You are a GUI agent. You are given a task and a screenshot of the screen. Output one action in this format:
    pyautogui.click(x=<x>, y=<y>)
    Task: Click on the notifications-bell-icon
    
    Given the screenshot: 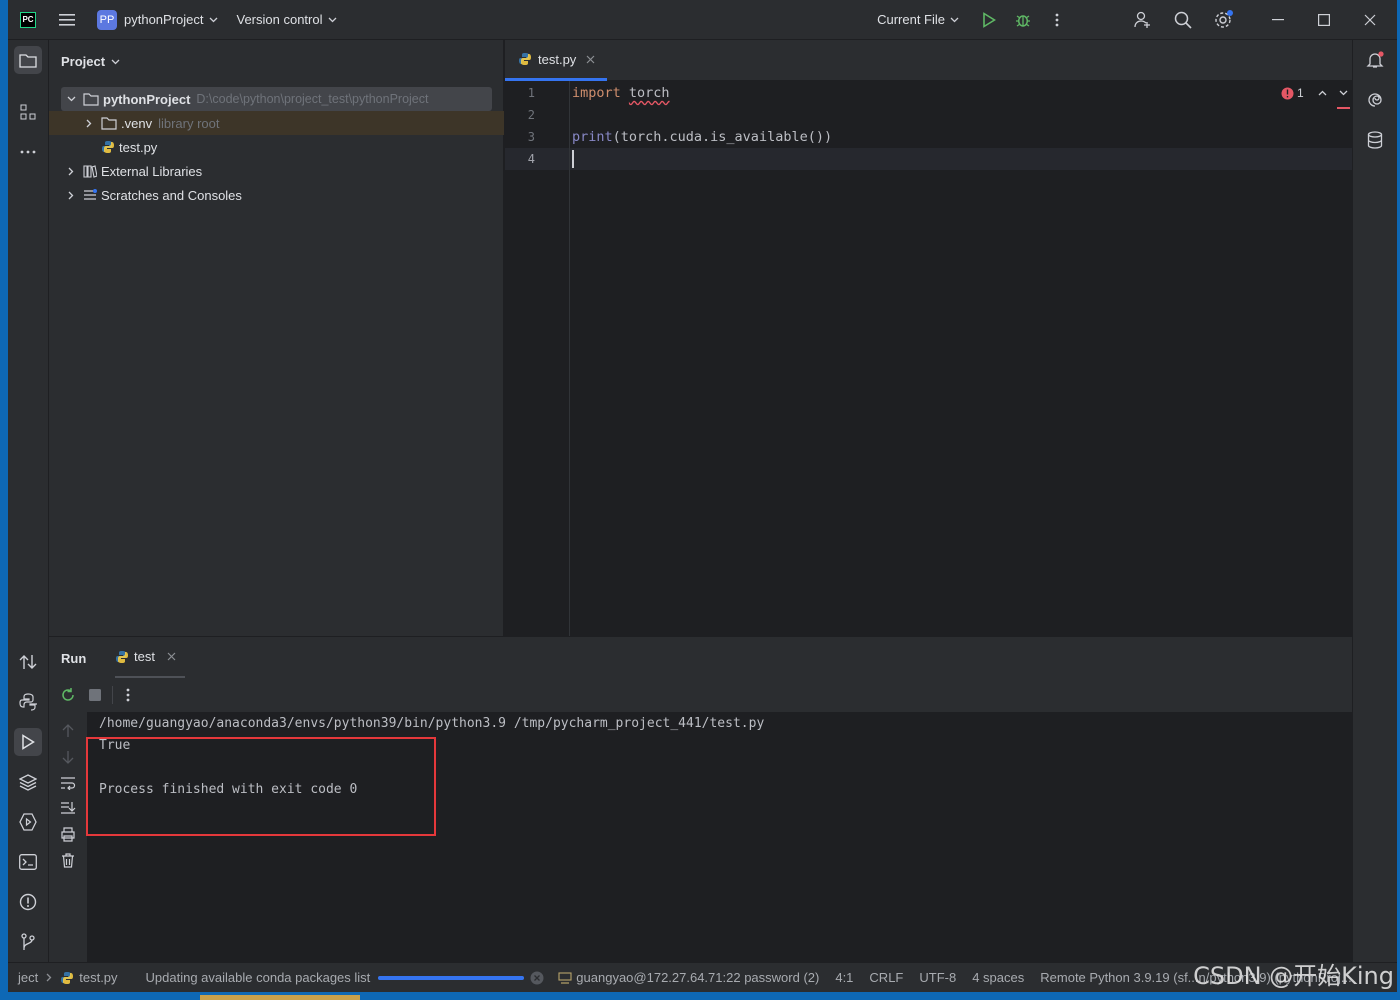 What is the action you would take?
    pyautogui.click(x=1375, y=60)
    